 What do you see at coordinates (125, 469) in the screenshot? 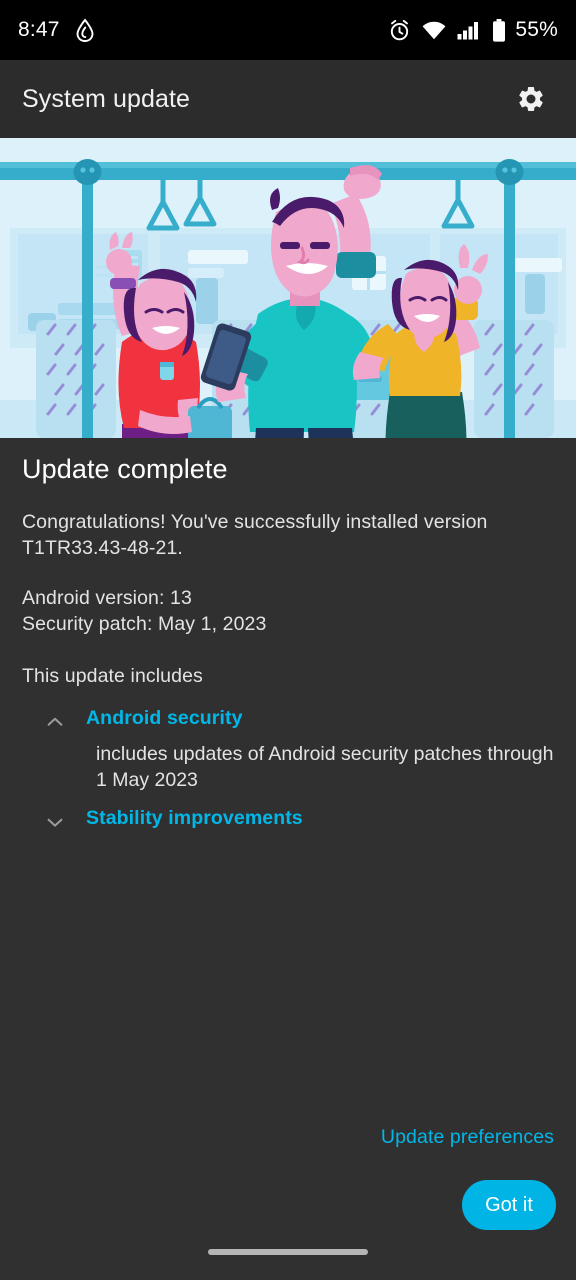
I see `update-complete-heading: Update complete` at bounding box center [125, 469].